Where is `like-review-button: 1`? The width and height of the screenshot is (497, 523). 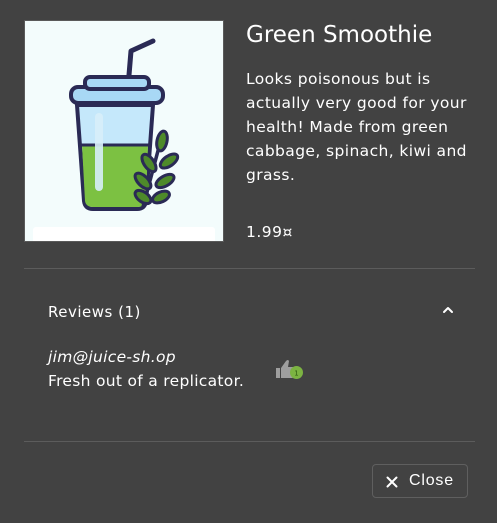 like-review-button: 1 is located at coordinates (290, 370).